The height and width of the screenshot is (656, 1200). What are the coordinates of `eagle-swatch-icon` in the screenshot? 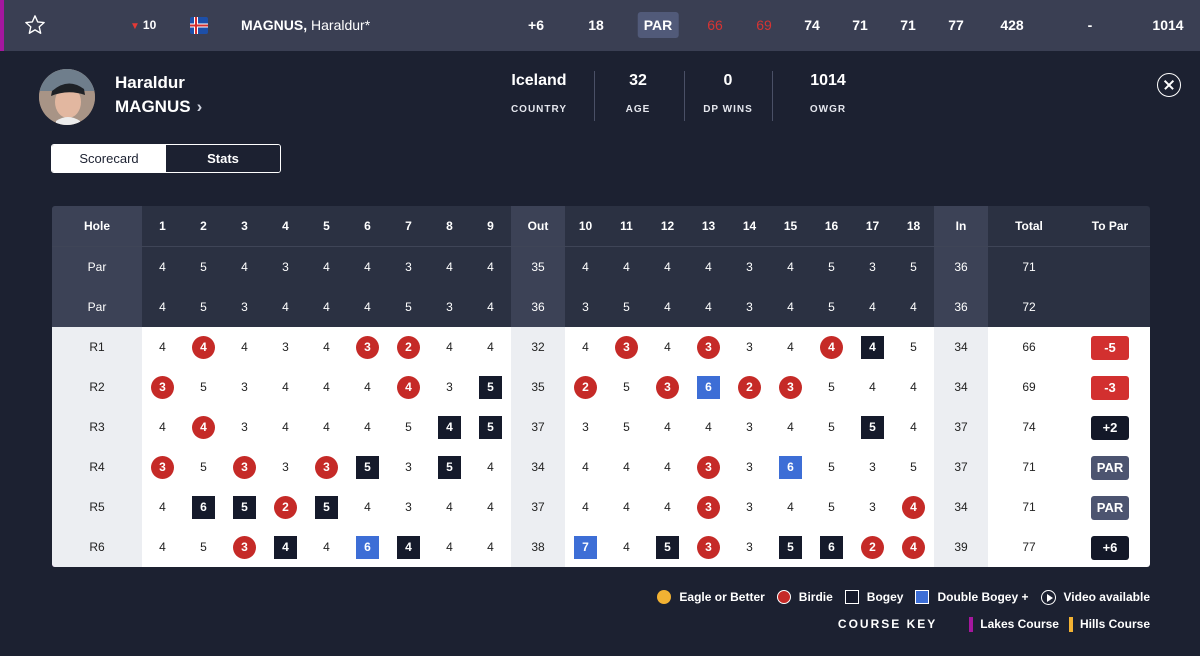 It's located at (664, 597).